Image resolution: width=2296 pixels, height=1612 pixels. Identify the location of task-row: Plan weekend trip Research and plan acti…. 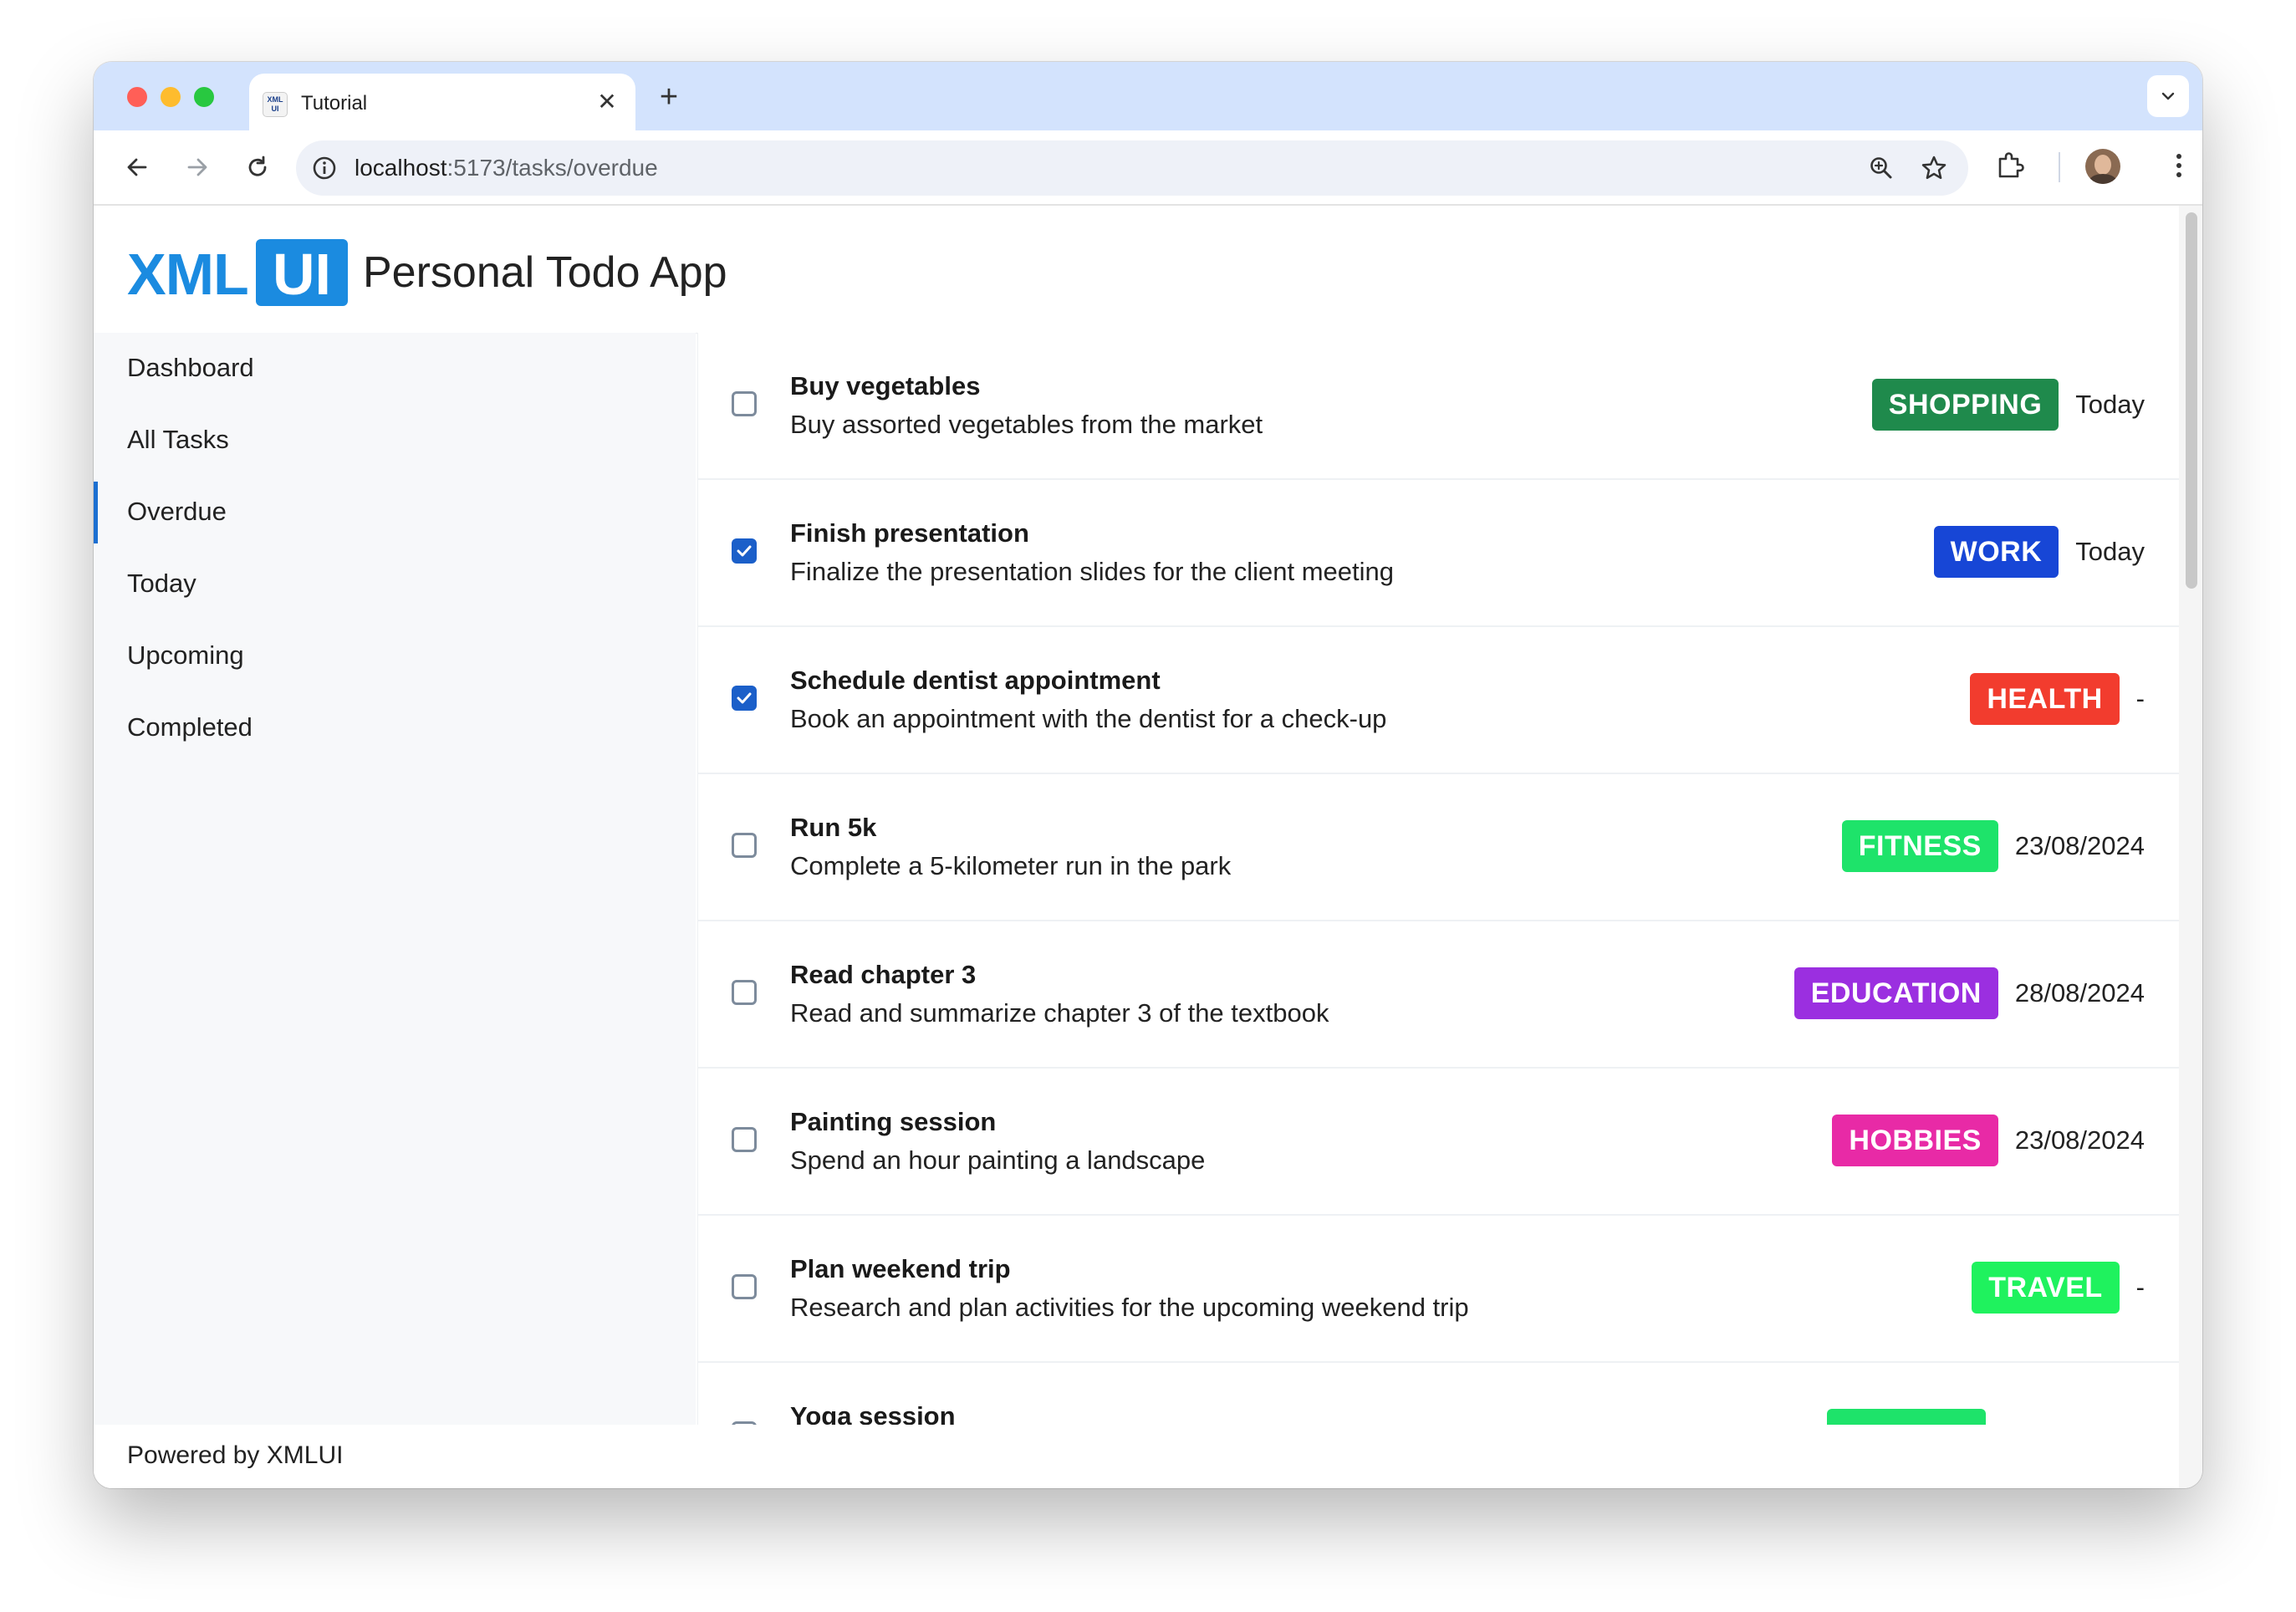
(1439, 1290).